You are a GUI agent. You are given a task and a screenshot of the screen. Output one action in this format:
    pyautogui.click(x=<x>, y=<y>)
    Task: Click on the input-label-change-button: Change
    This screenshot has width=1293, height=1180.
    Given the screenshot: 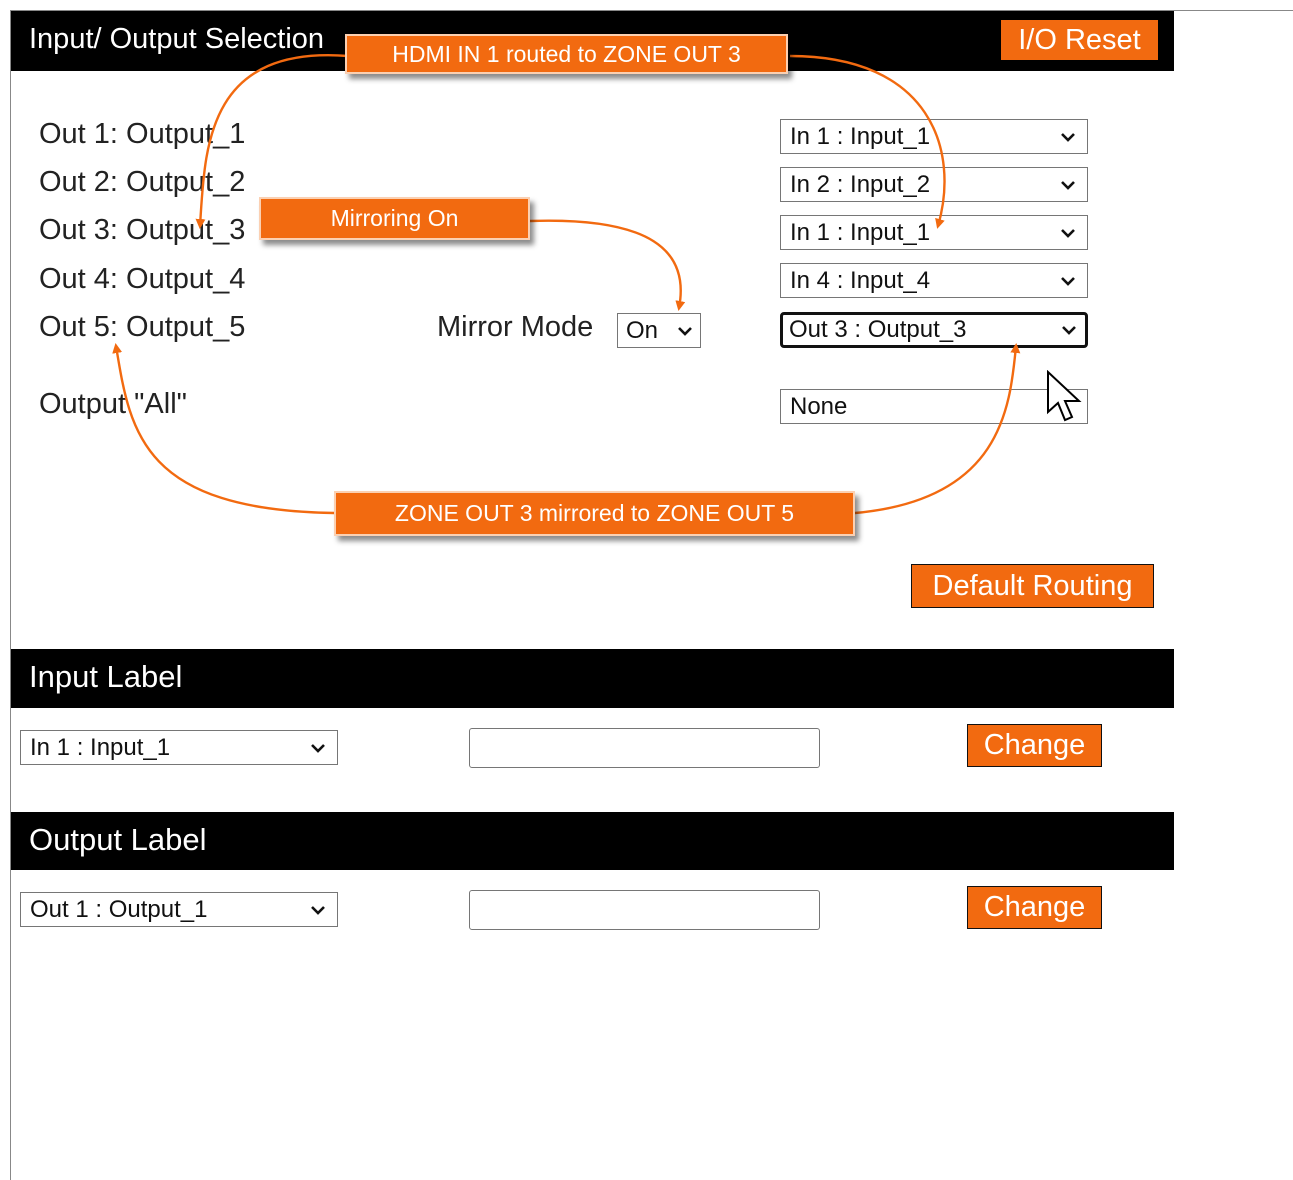 What is the action you would take?
    pyautogui.click(x=1034, y=745)
    